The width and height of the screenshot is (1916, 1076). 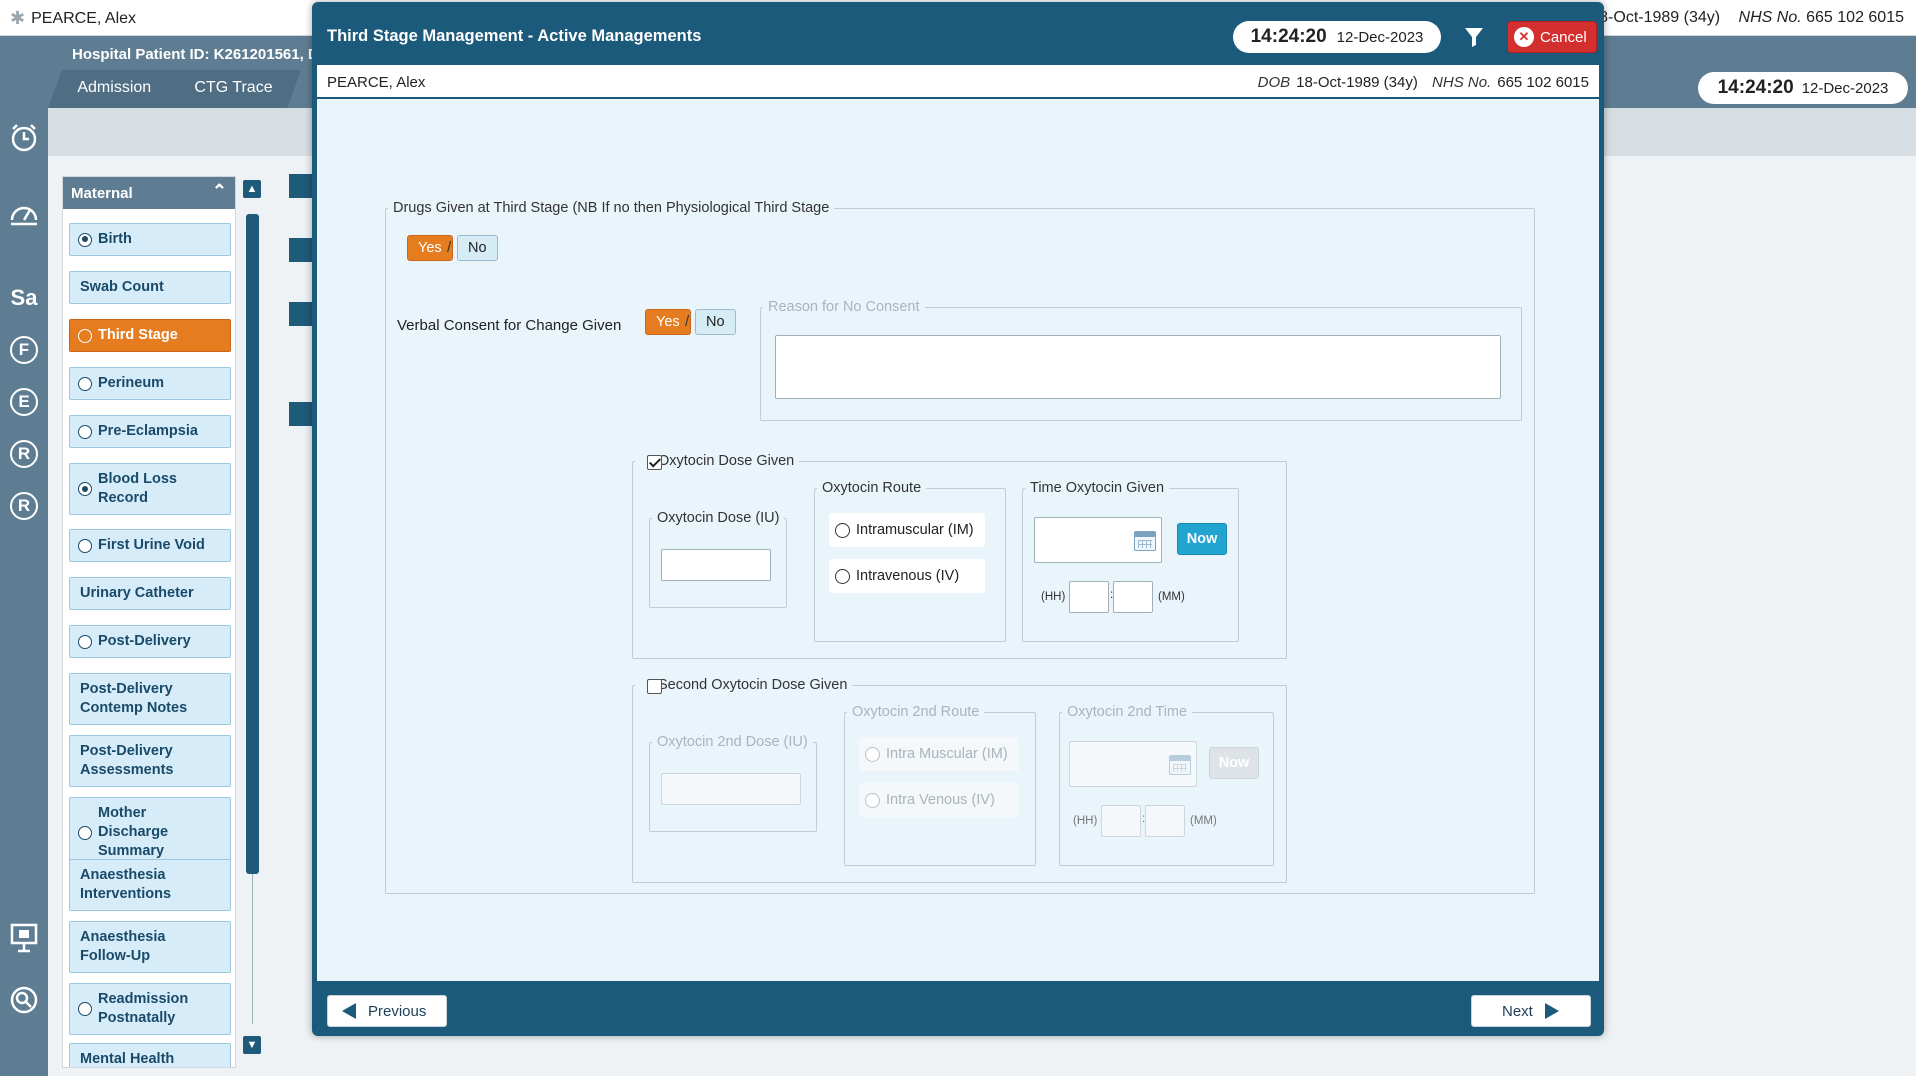 What do you see at coordinates (24, 402) in the screenshot?
I see `rail-letter-e: E` at bounding box center [24, 402].